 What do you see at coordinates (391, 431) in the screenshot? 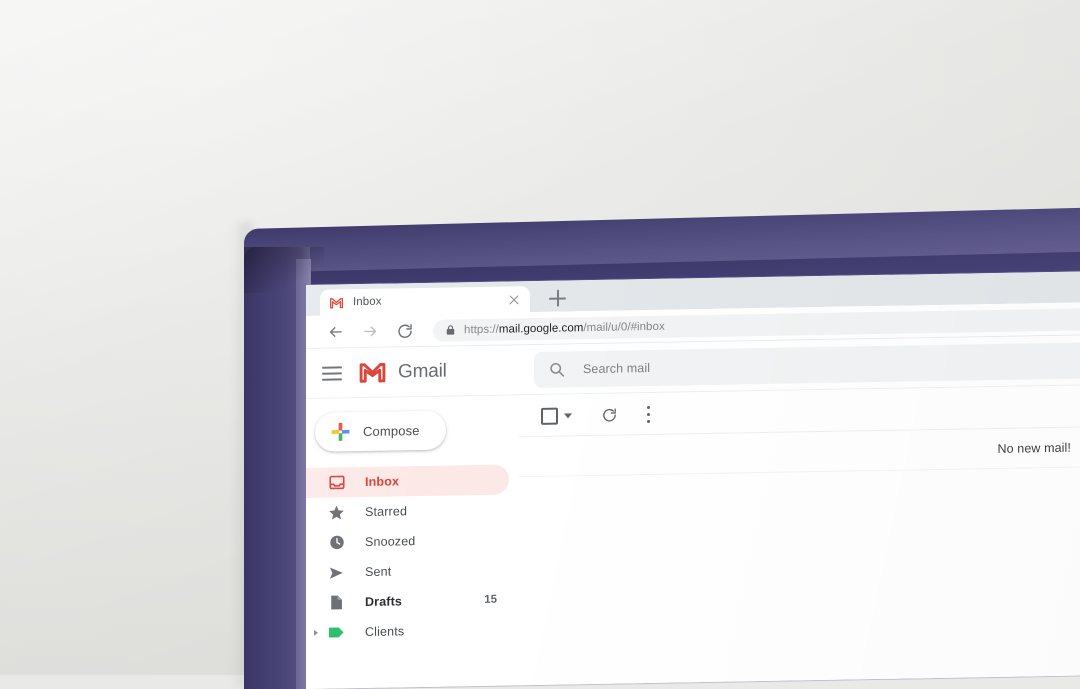
I see `compose-label: Compose` at bounding box center [391, 431].